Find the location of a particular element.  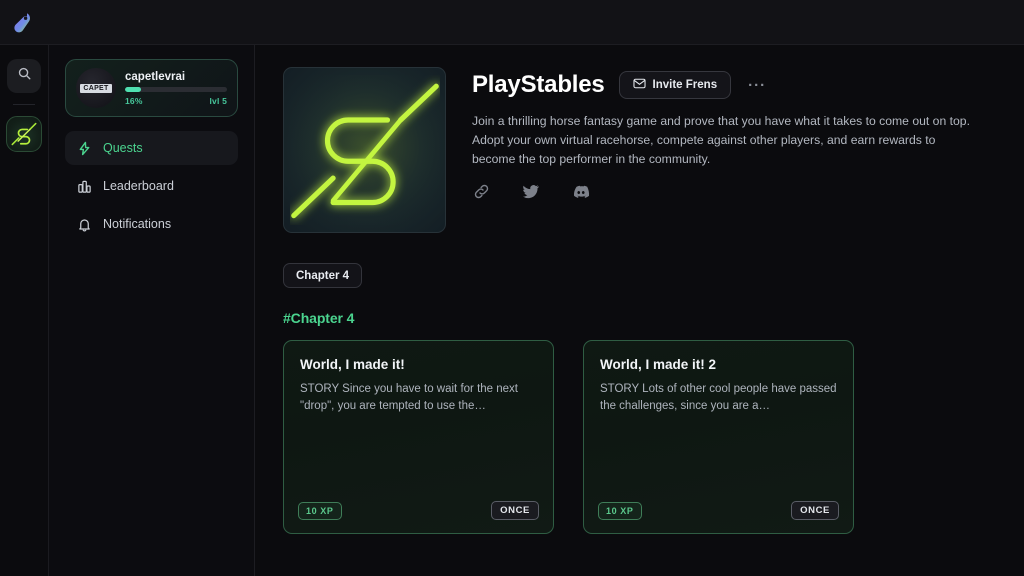

xp-progress-bar is located at coordinates (176, 89).